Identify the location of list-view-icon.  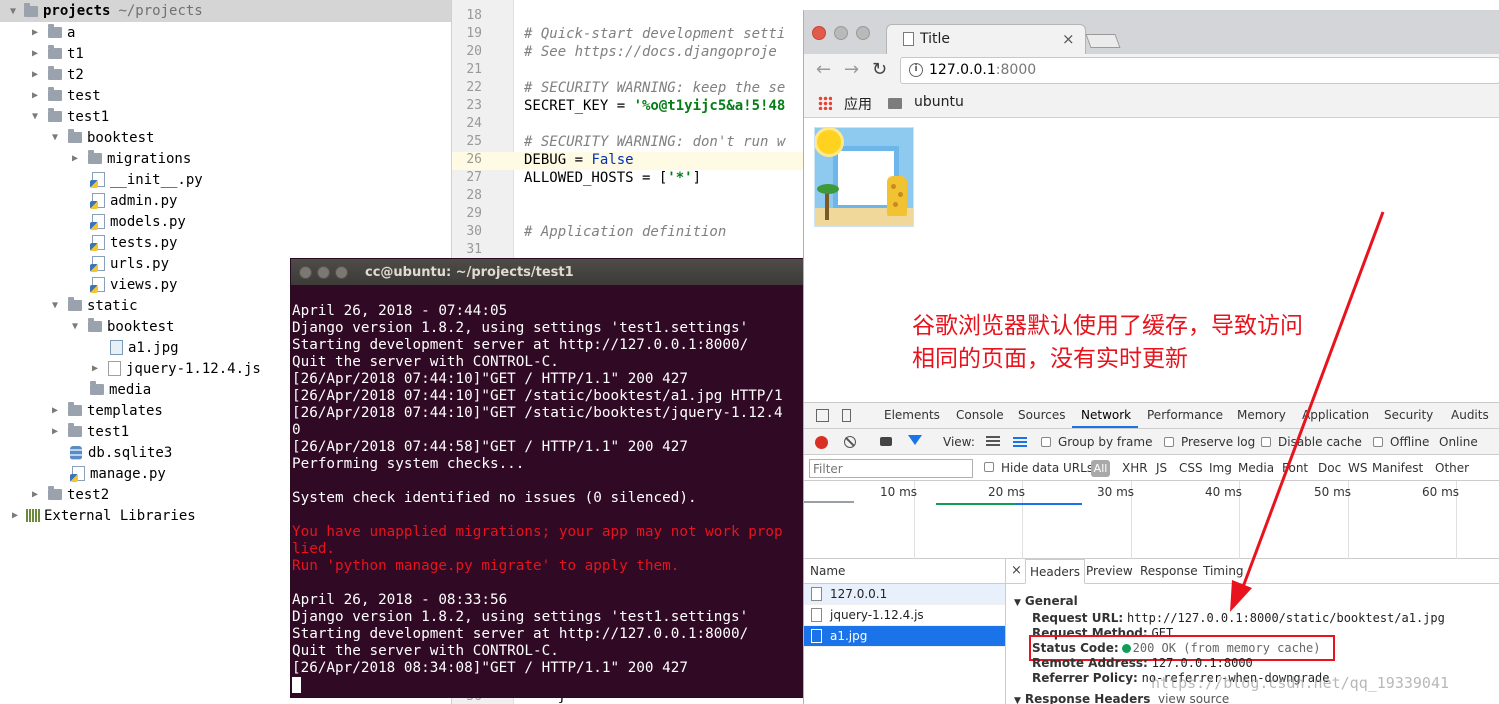
(993, 441).